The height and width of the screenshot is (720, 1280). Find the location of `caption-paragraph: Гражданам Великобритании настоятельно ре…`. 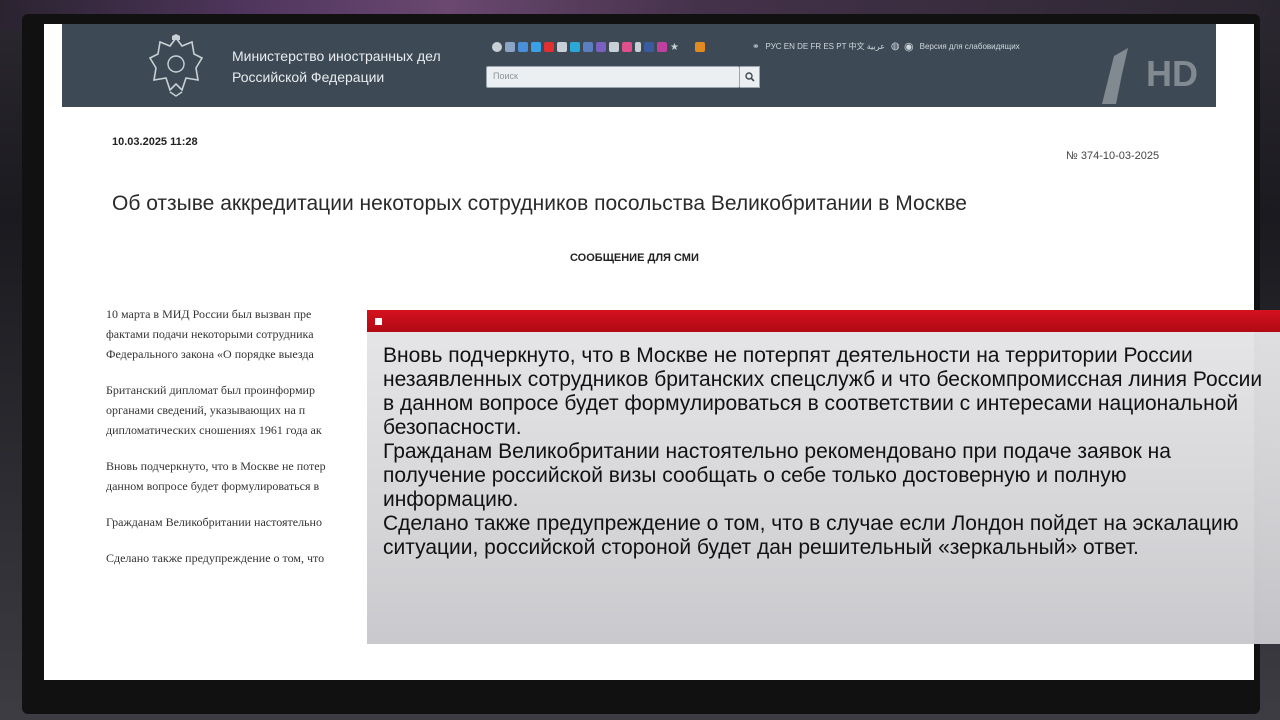

caption-paragraph: Гражданам Великобритании настоятельно ре… is located at coordinates (777, 475).